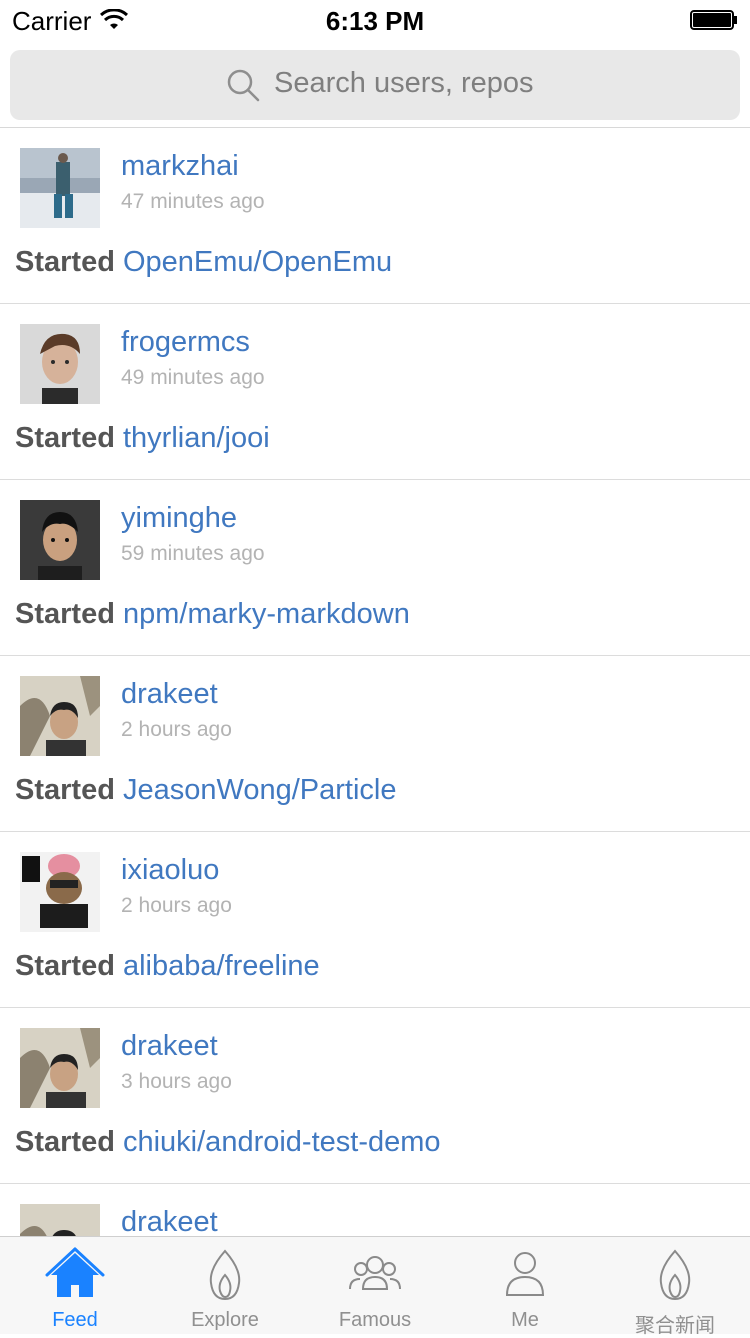 Image resolution: width=750 pixels, height=1338 pixels. What do you see at coordinates (525, 1320) in the screenshot?
I see `tab-label: Me` at bounding box center [525, 1320].